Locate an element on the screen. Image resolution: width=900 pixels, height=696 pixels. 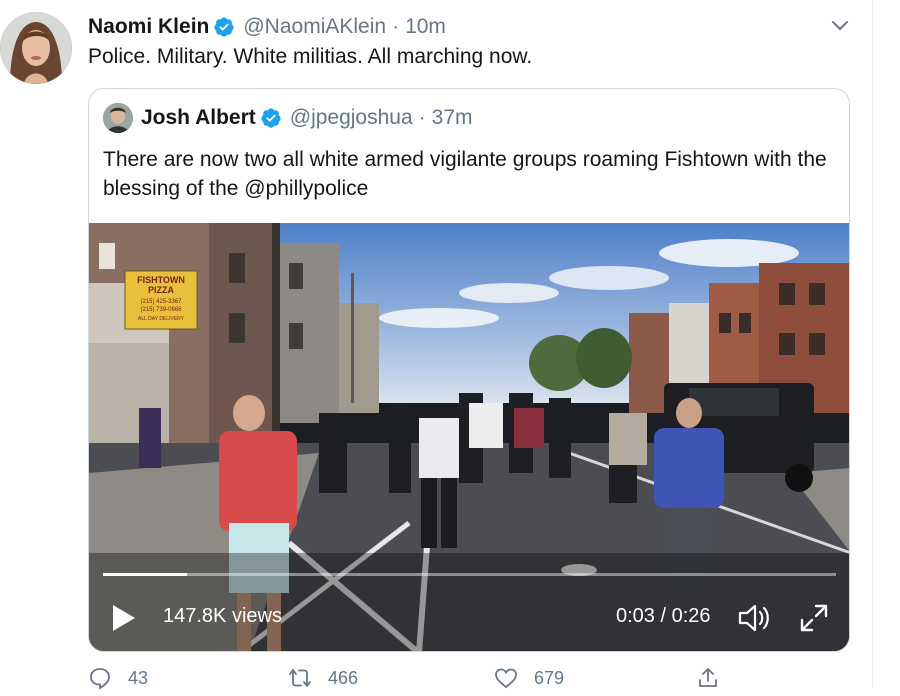
quoted-author-handle: @jpegjoshua is located at coordinates (351, 117).